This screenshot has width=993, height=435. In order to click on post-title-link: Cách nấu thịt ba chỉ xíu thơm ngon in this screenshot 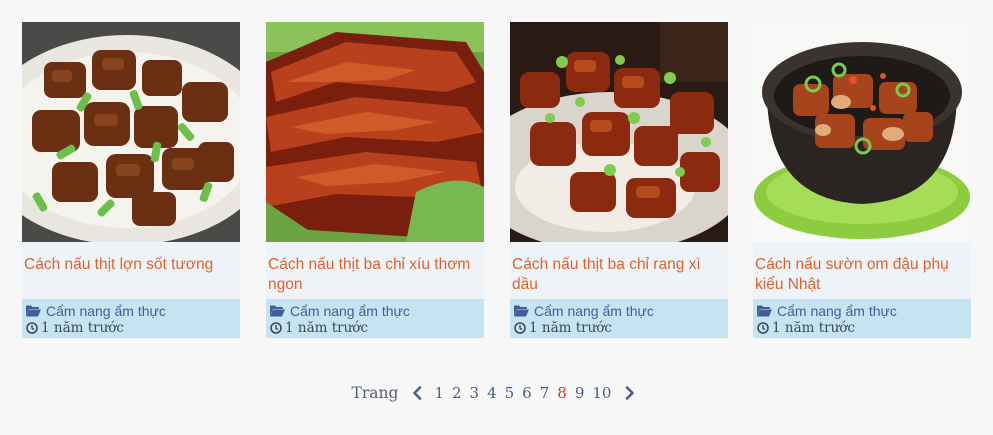, I will do `click(374, 275)`.